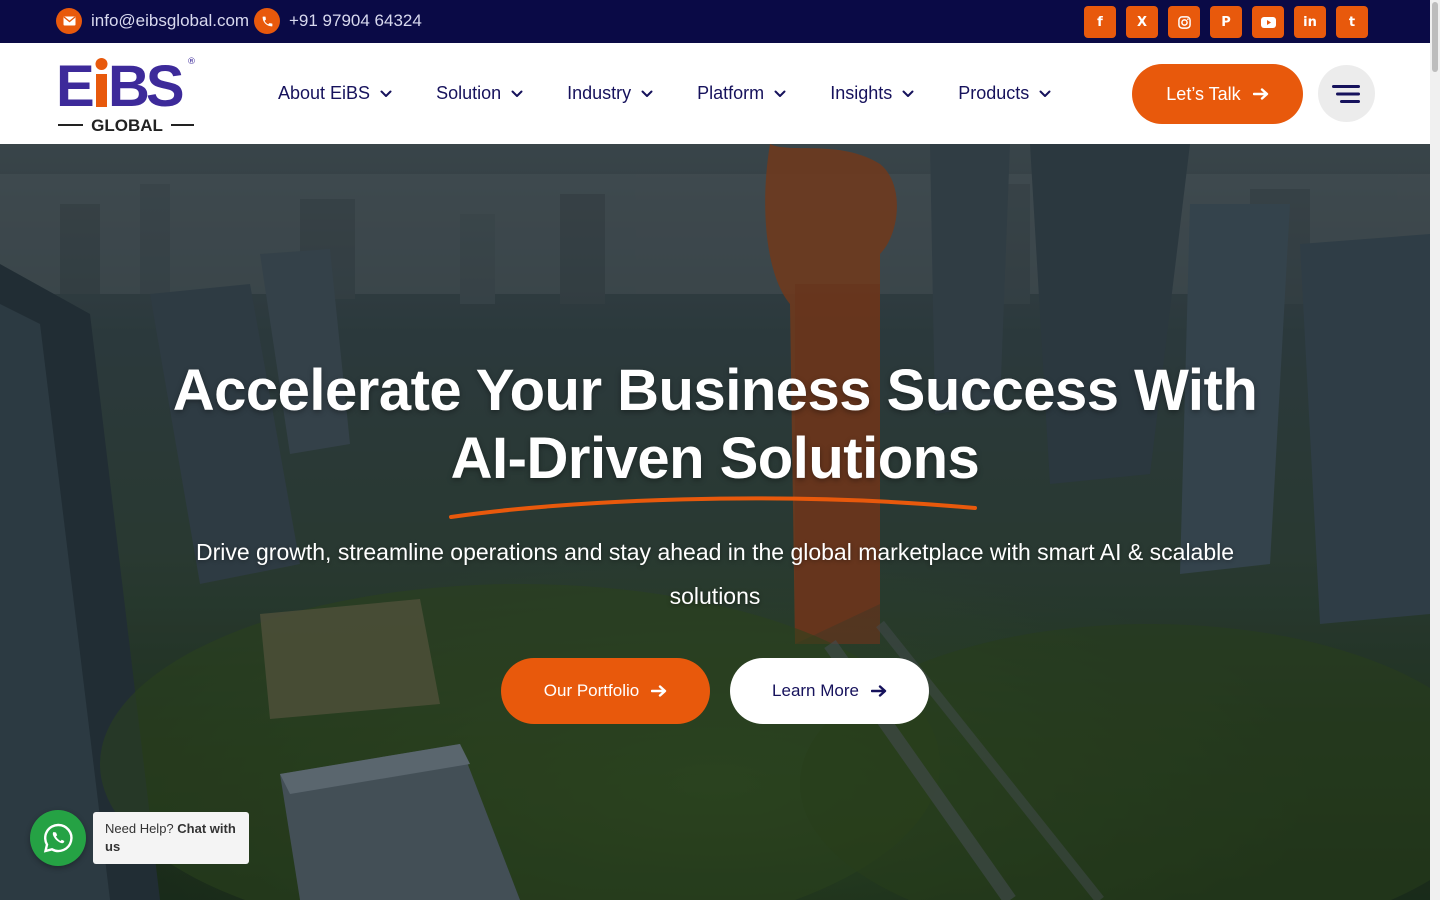 The height and width of the screenshot is (900, 1440). What do you see at coordinates (324, 93) in the screenshot?
I see `nav-item-label: About EiBS` at bounding box center [324, 93].